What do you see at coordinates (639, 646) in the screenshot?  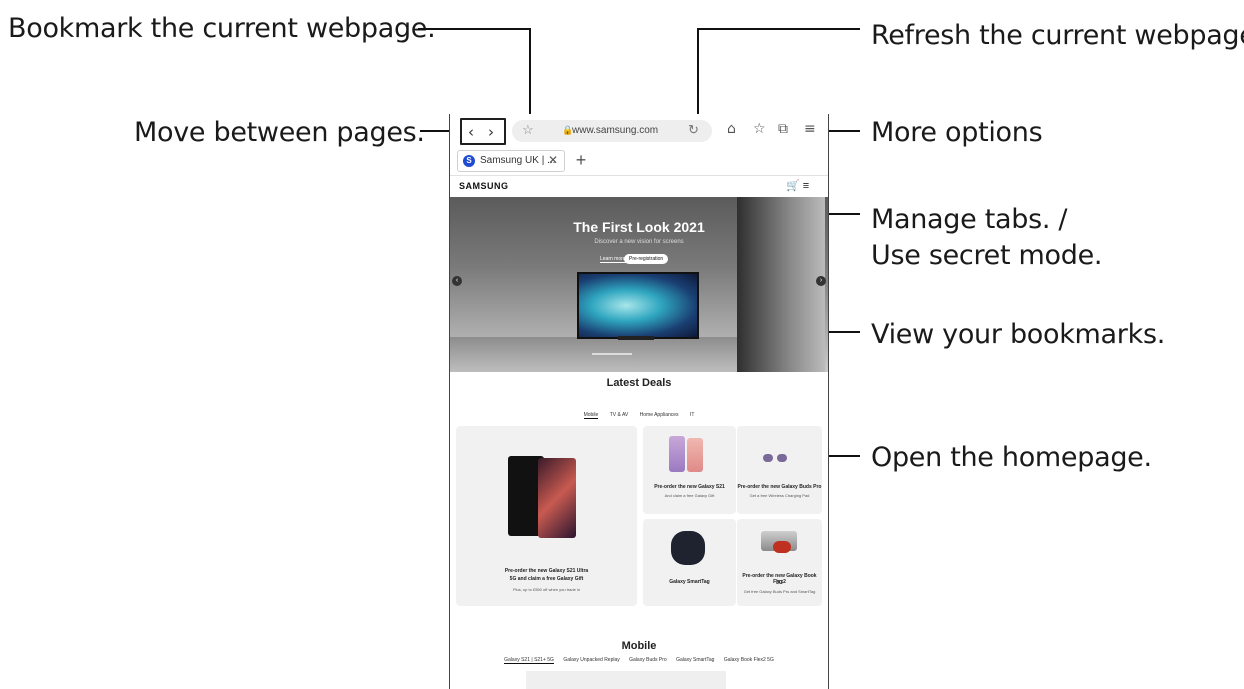 I see `mobile-section-title: Mobile` at bounding box center [639, 646].